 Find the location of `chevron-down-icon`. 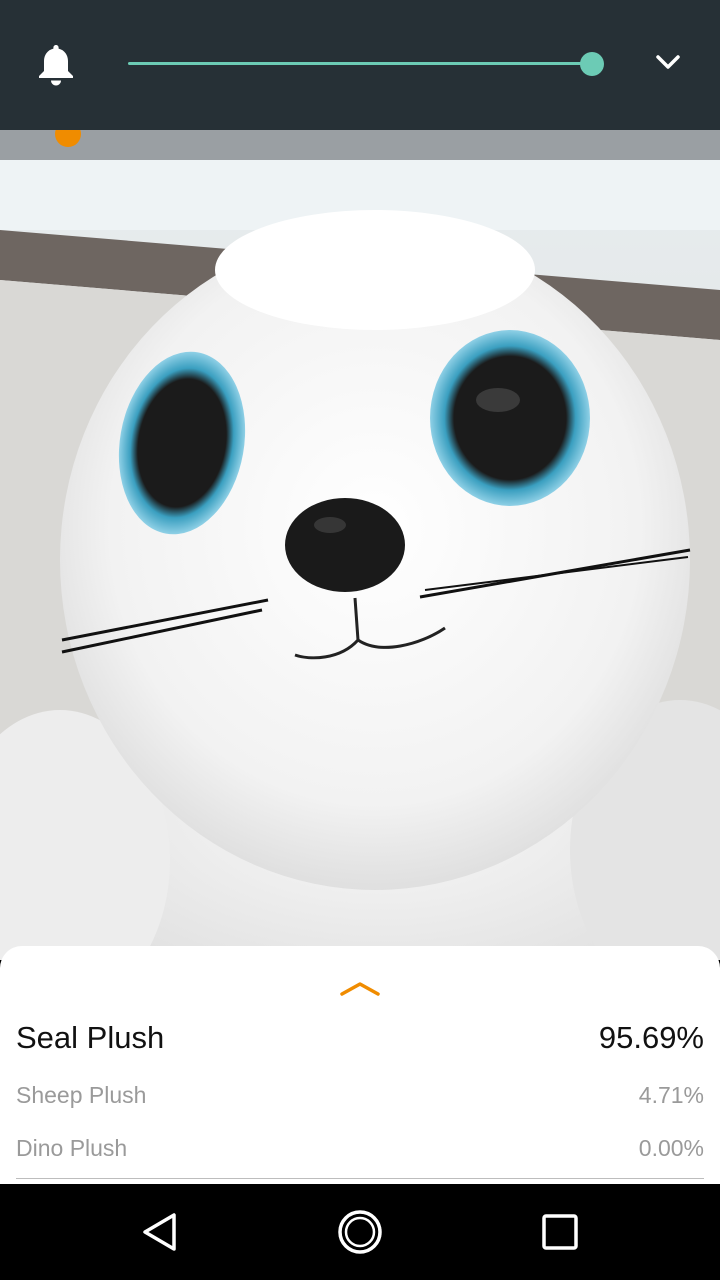

chevron-down-icon is located at coordinates (668, 62).